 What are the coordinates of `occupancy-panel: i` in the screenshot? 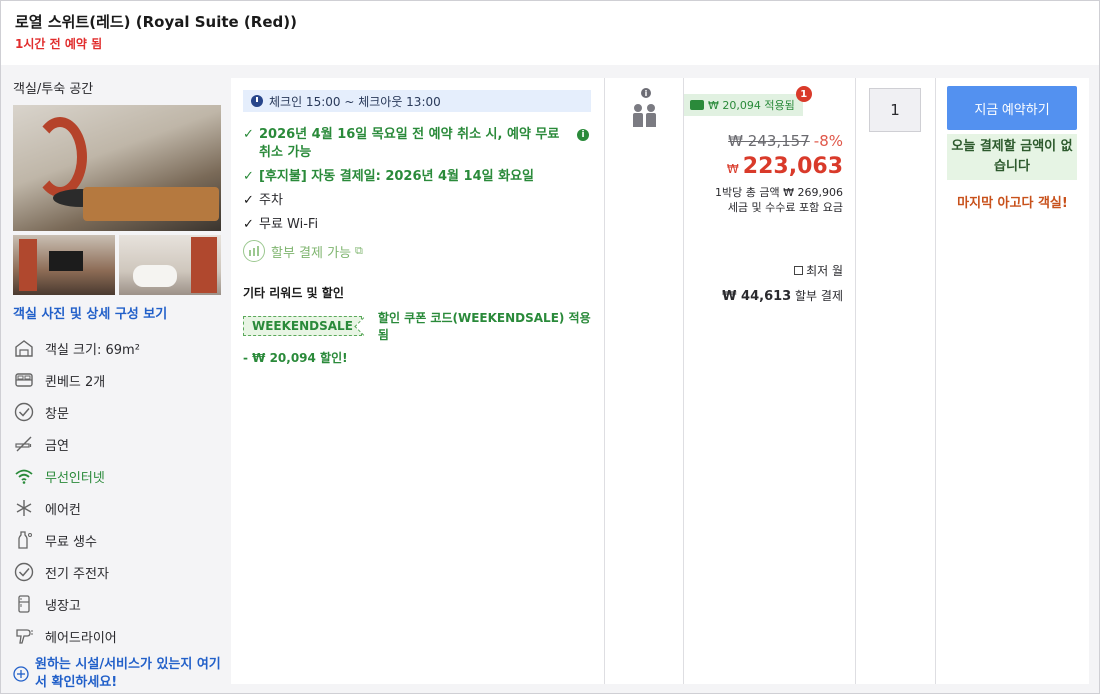 It's located at (644, 381).